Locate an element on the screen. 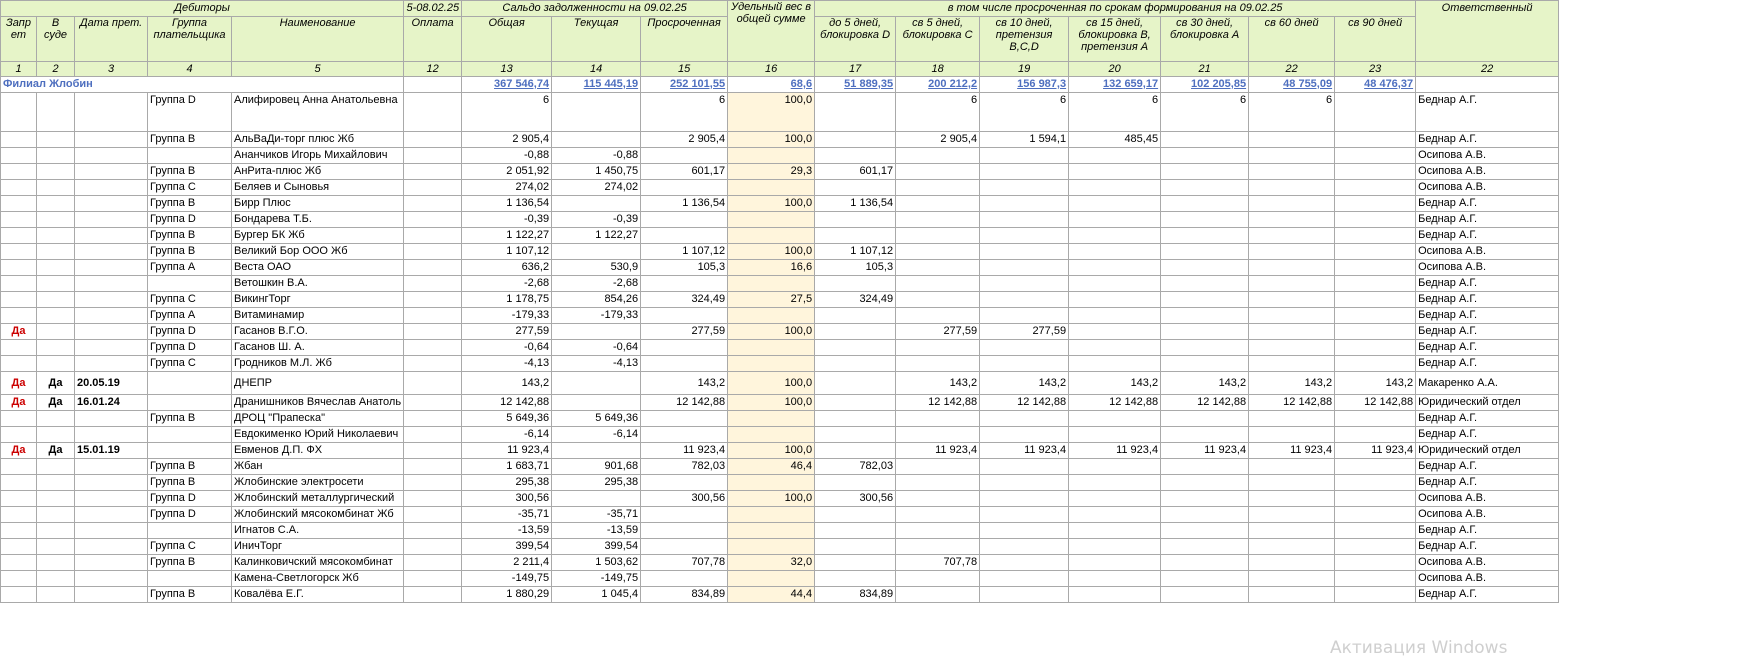  cell-name: Веста ОАО is located at coordinates (317, 267).